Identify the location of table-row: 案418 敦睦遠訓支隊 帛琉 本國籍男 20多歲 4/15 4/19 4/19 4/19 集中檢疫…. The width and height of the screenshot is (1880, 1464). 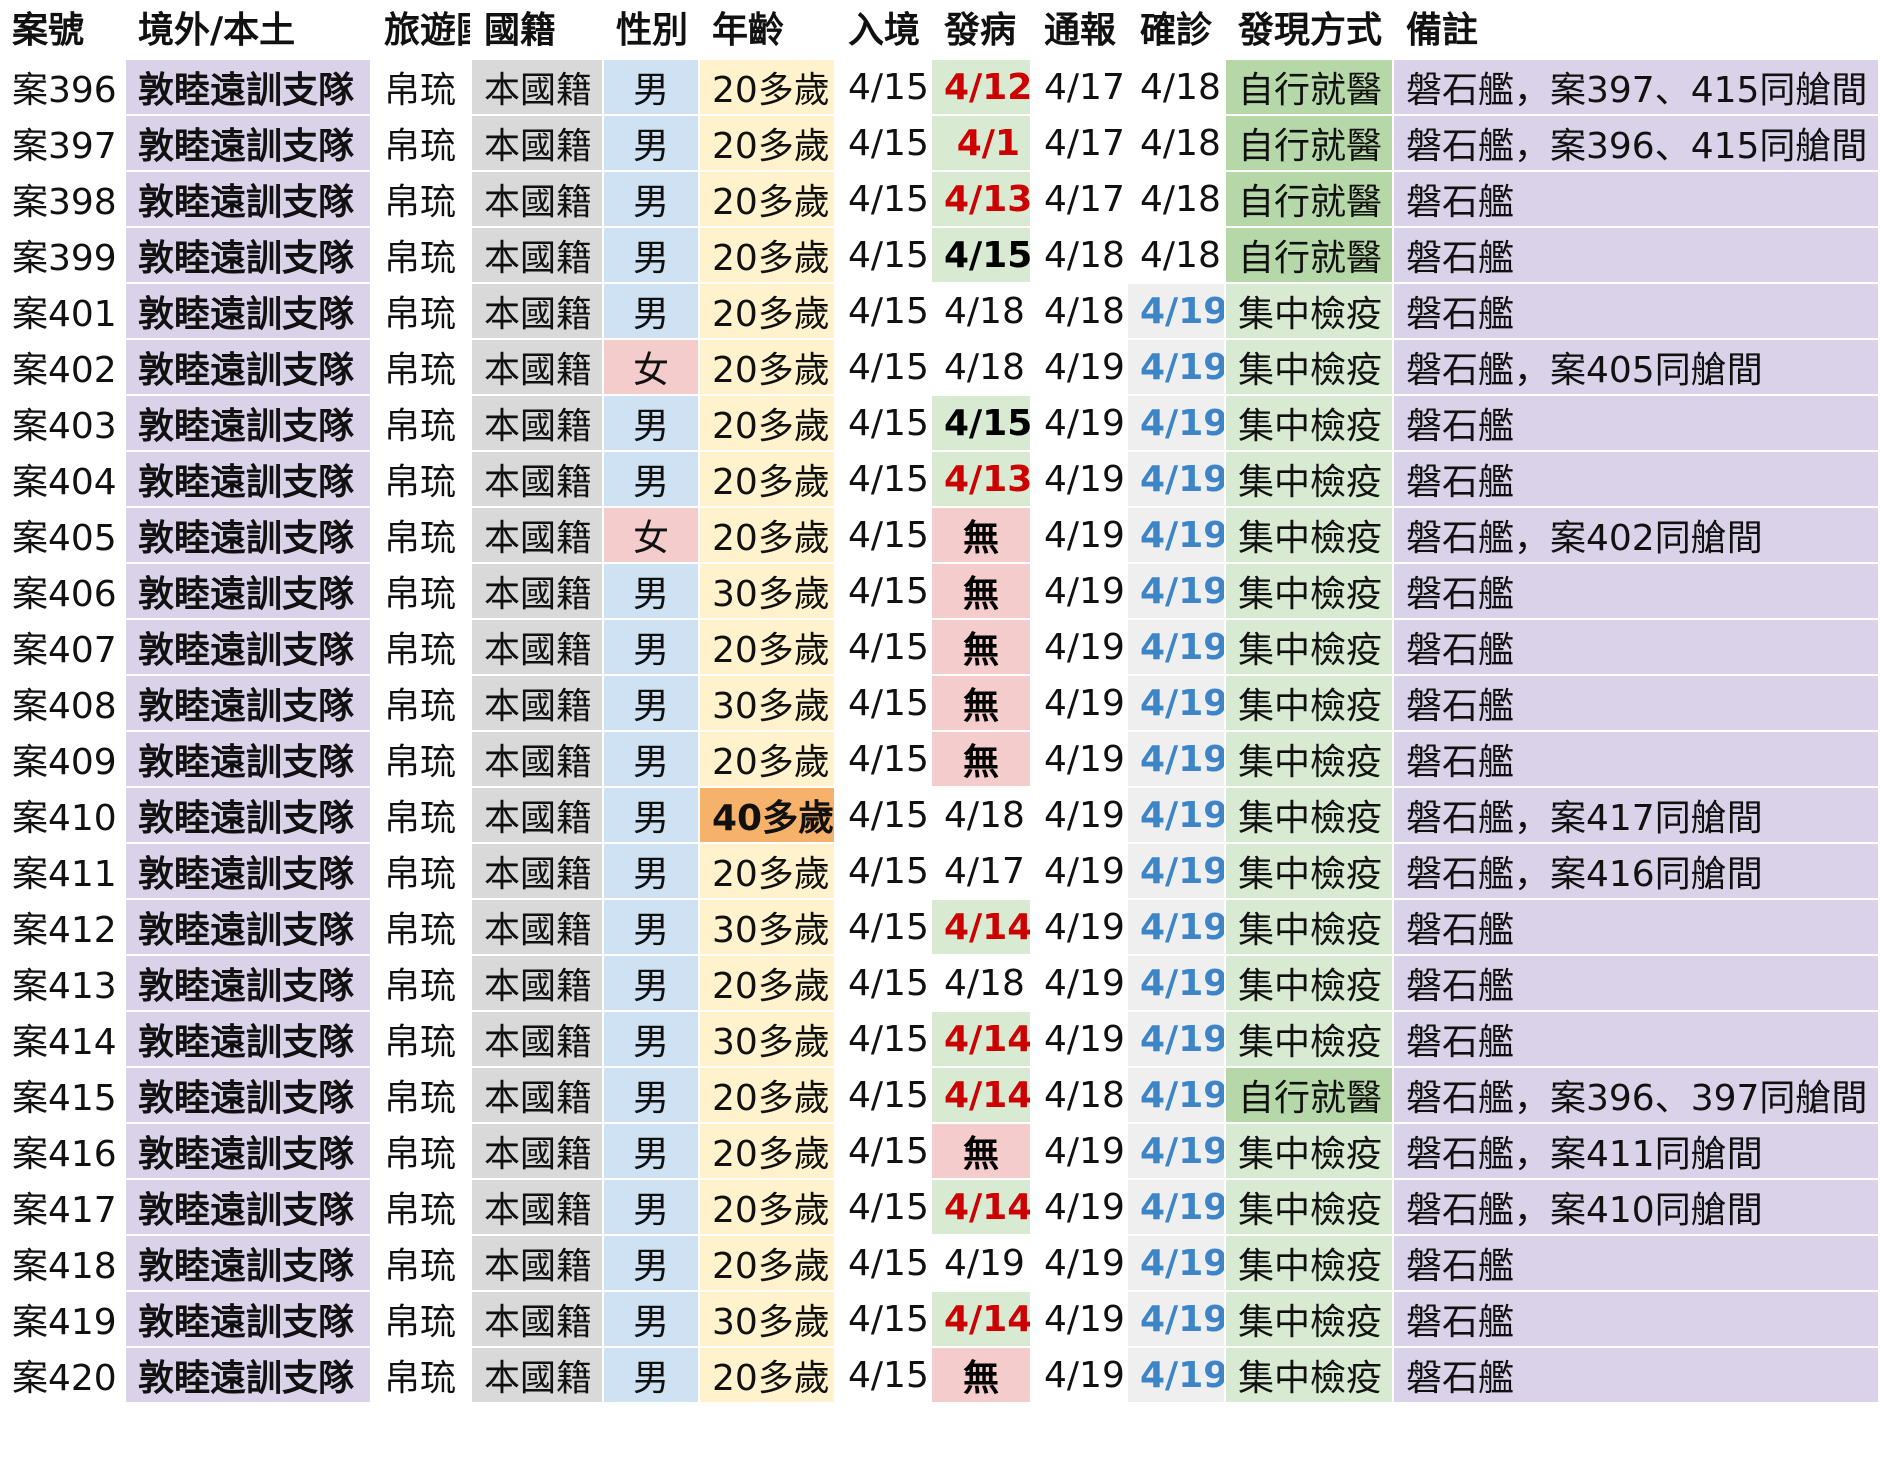
(940, 1264).